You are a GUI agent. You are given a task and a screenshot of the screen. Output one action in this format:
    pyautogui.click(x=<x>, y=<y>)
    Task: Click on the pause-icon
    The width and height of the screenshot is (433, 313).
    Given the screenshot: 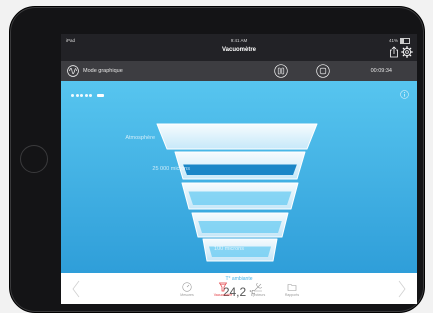 What is the action you would take?
    pyautogui.click(x=281, y=71)
    